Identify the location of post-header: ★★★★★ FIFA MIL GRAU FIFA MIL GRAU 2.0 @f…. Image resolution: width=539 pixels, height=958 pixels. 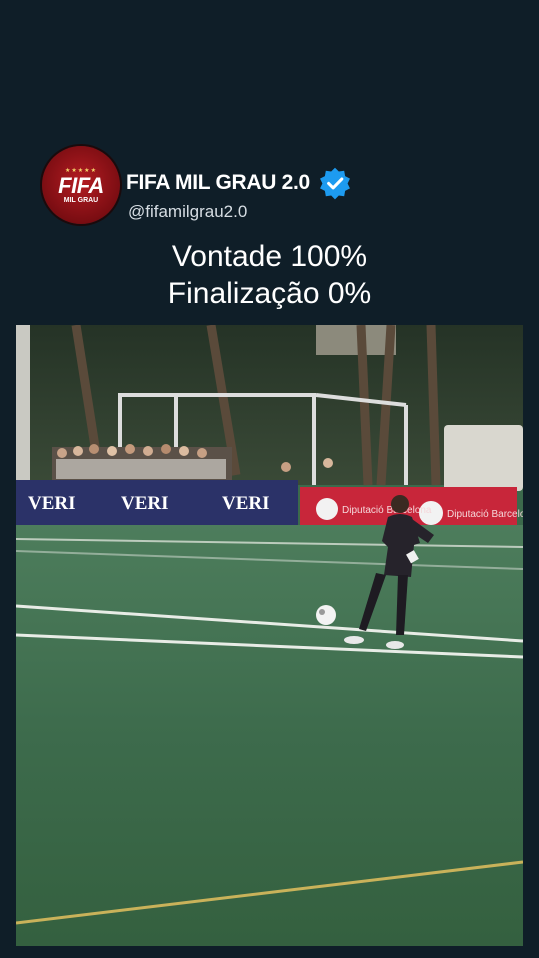
(272, 186).